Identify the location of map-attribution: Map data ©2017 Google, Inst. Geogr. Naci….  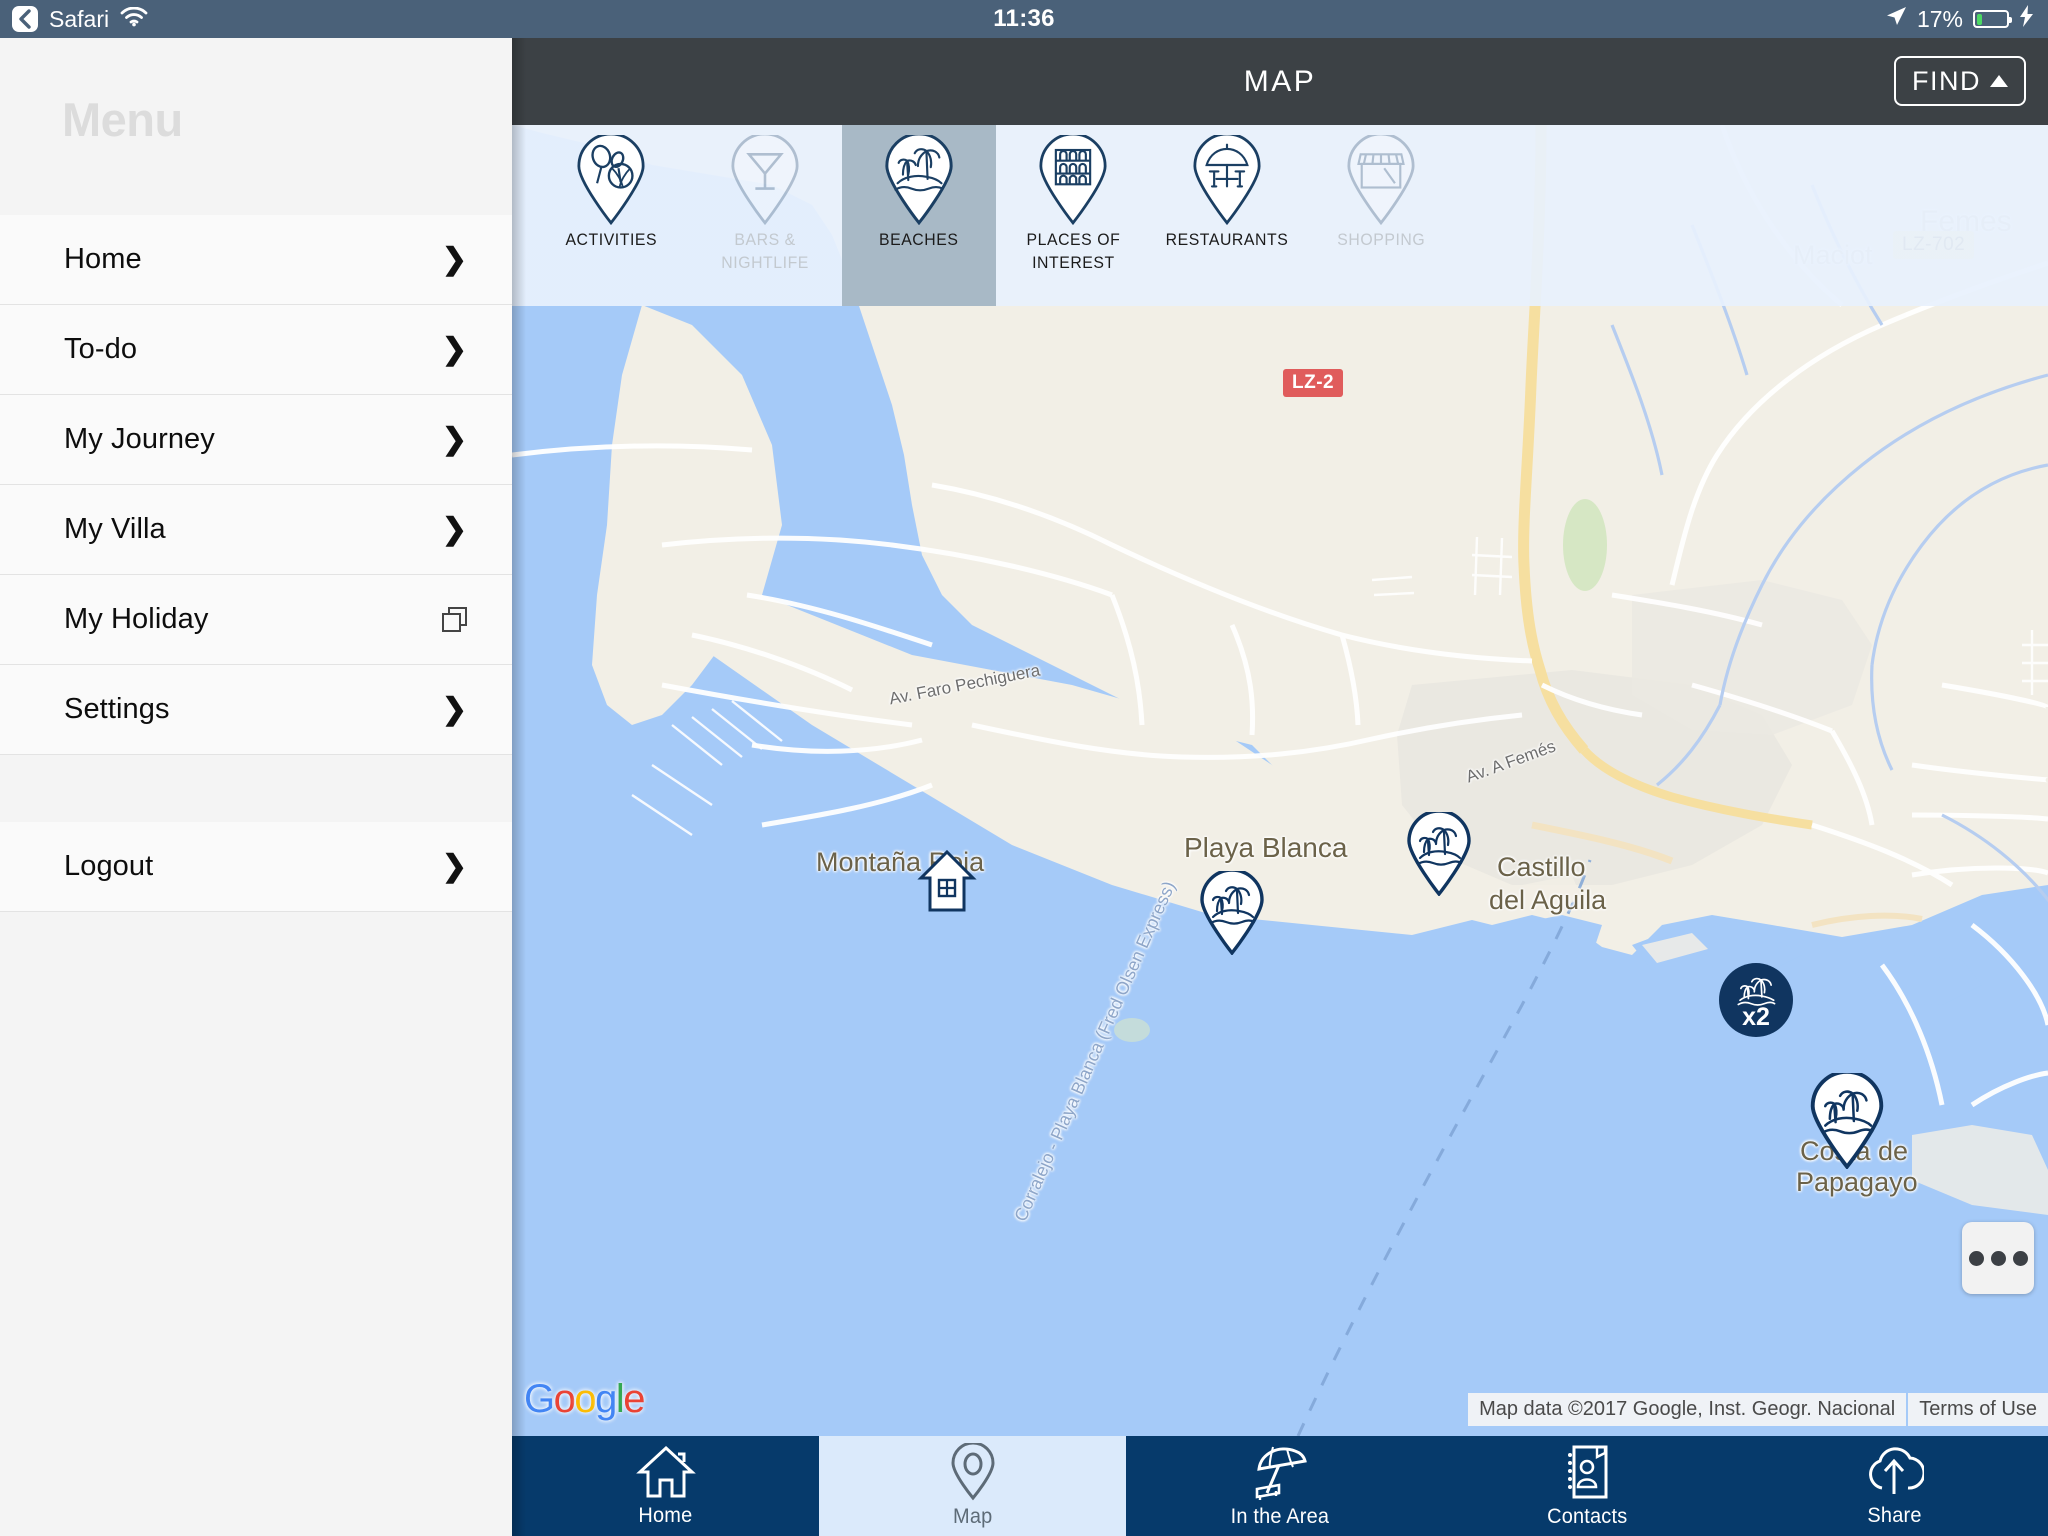
(1758, 1409).